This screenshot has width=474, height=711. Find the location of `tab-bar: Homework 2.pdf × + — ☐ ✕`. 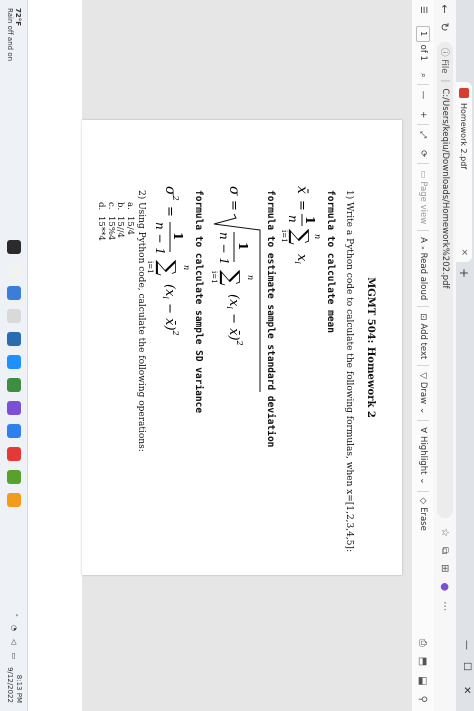

tab-bar: Homework 2.pdf × + — ☐ ✕ is located at coordinates (464, 355).